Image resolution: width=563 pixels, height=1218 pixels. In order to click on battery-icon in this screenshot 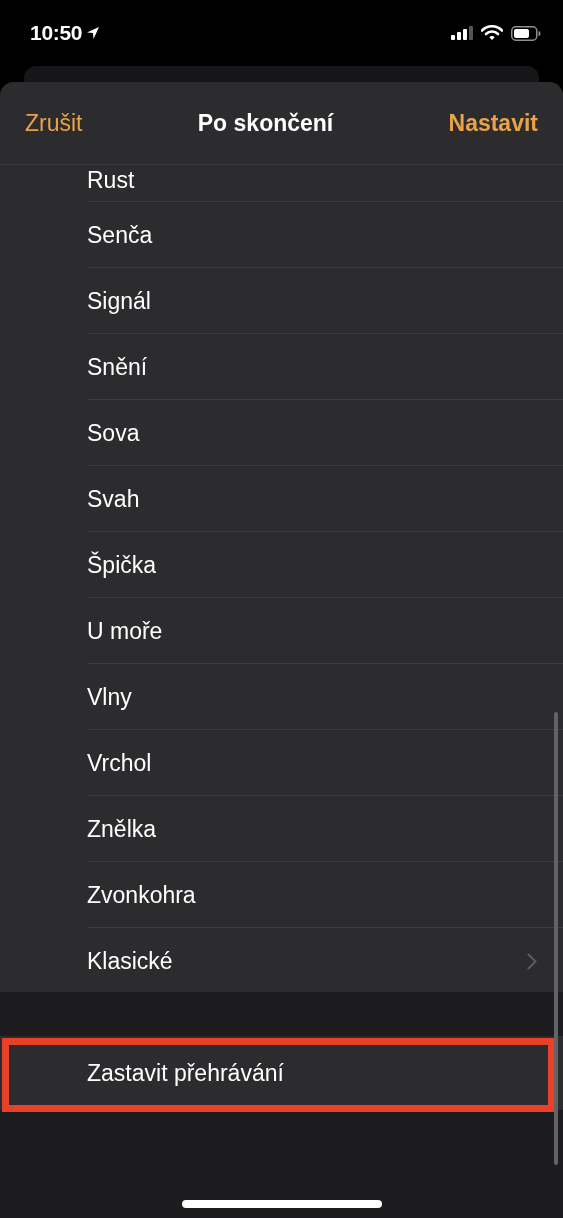, I will do `click(526, 33)`.